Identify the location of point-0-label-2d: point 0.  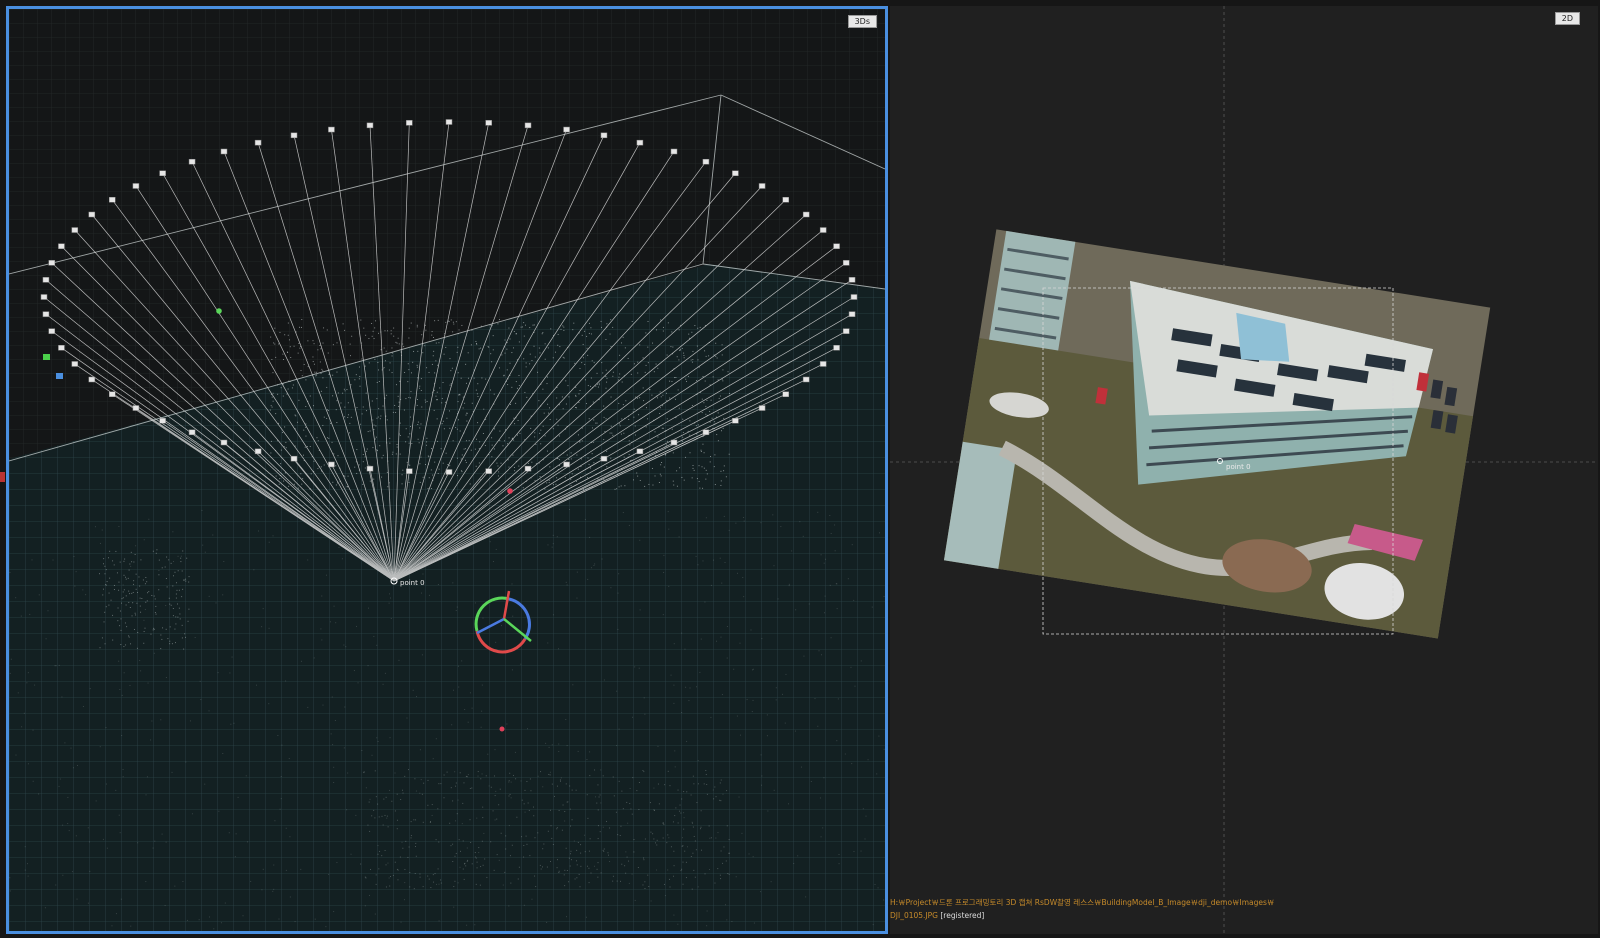
(1238, 467).